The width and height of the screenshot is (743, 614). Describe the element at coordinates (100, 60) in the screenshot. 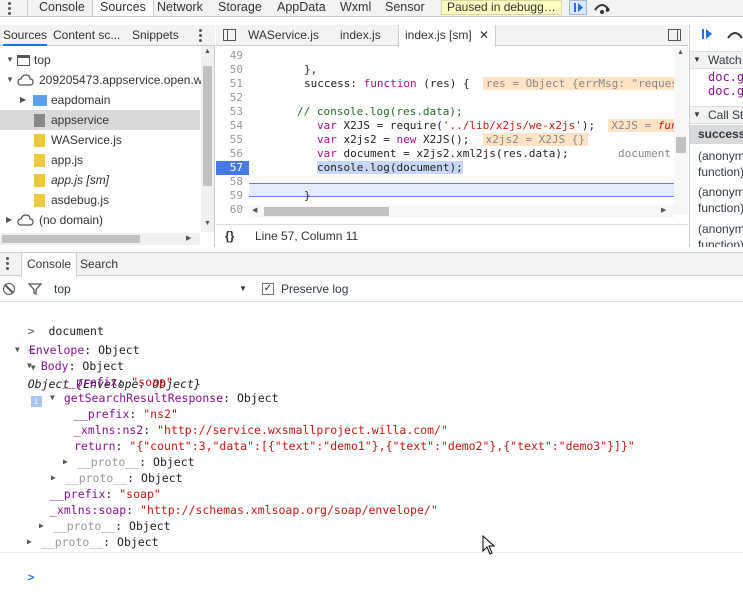

I see `tree-item-top: ▼ top` at that location.